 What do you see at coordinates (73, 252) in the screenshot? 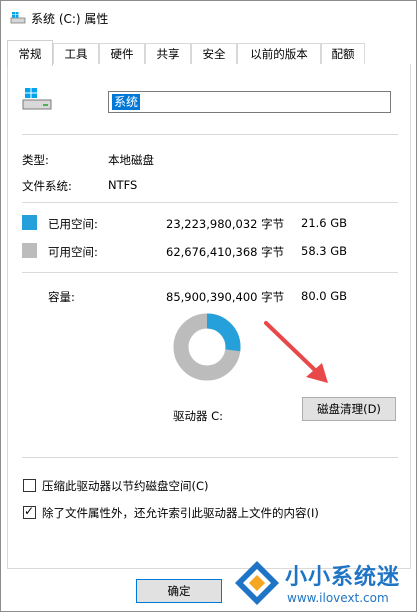
I see `free-space-label: 可用空间:` at bounding box center [73, 252].